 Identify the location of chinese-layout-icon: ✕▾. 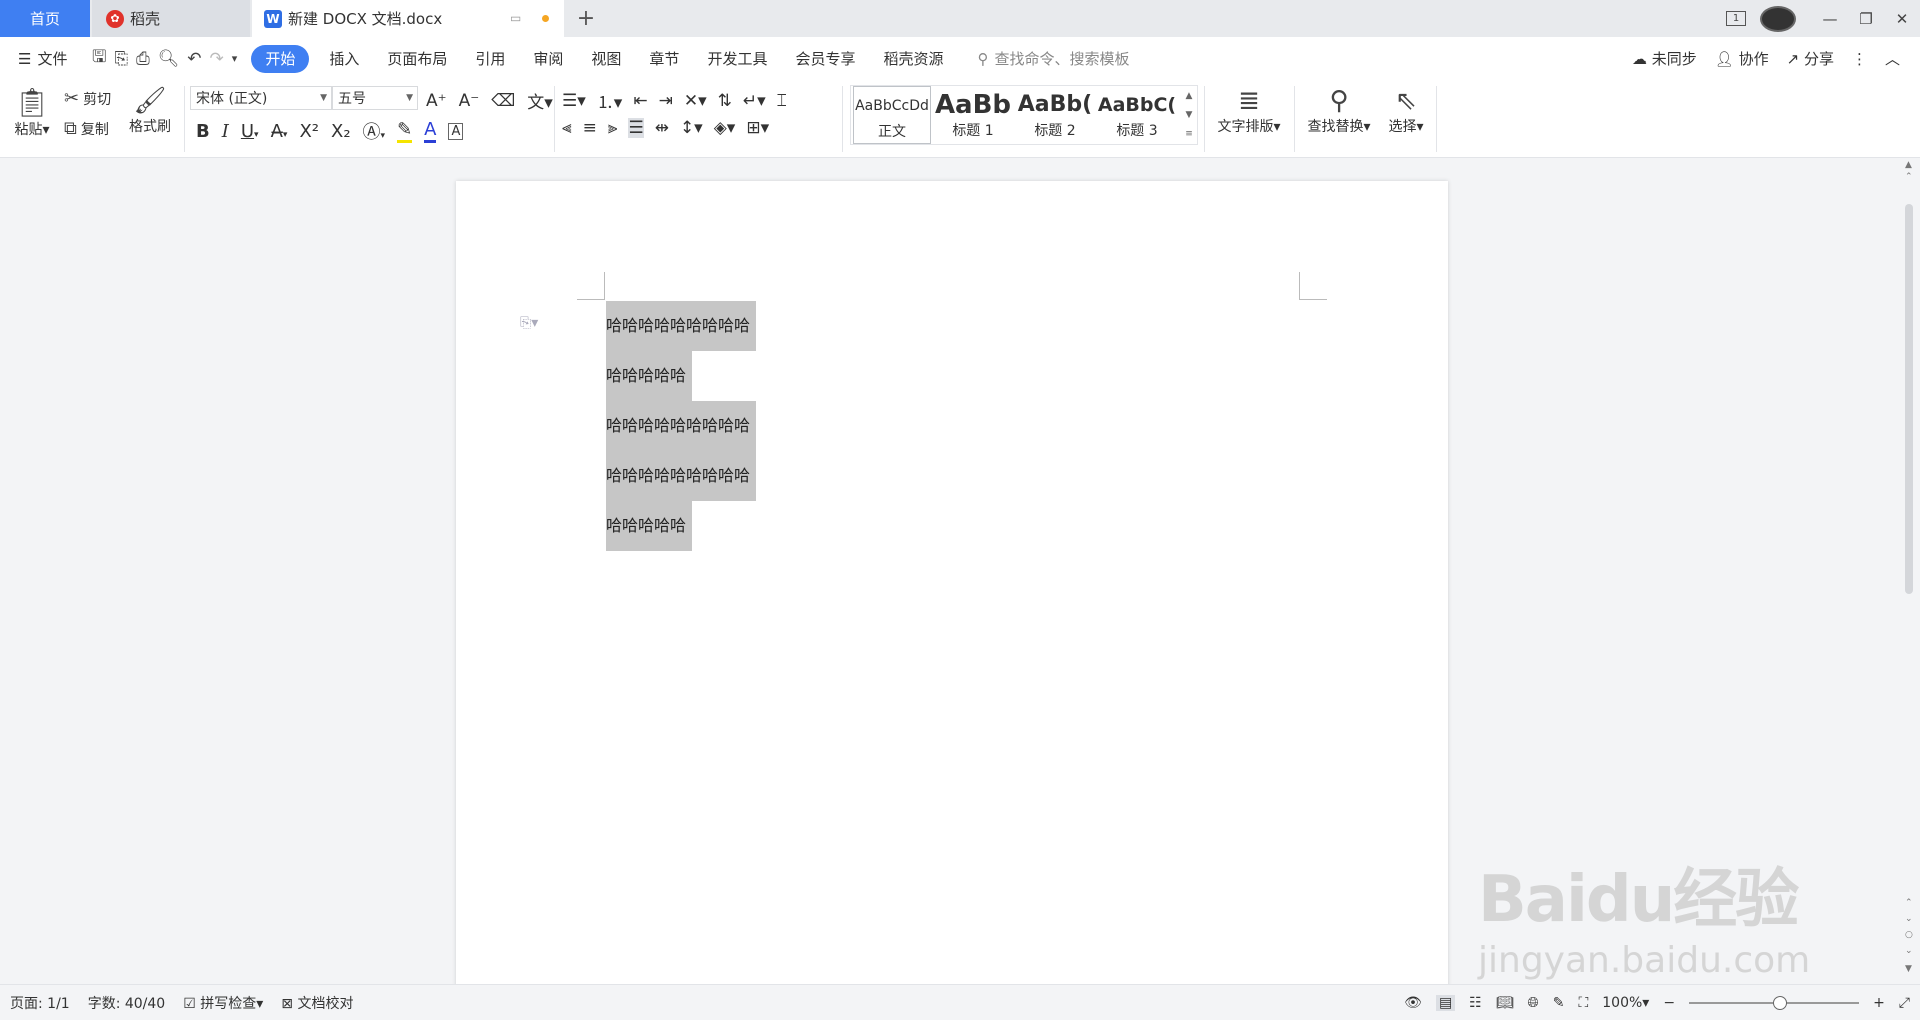
(695, 101).